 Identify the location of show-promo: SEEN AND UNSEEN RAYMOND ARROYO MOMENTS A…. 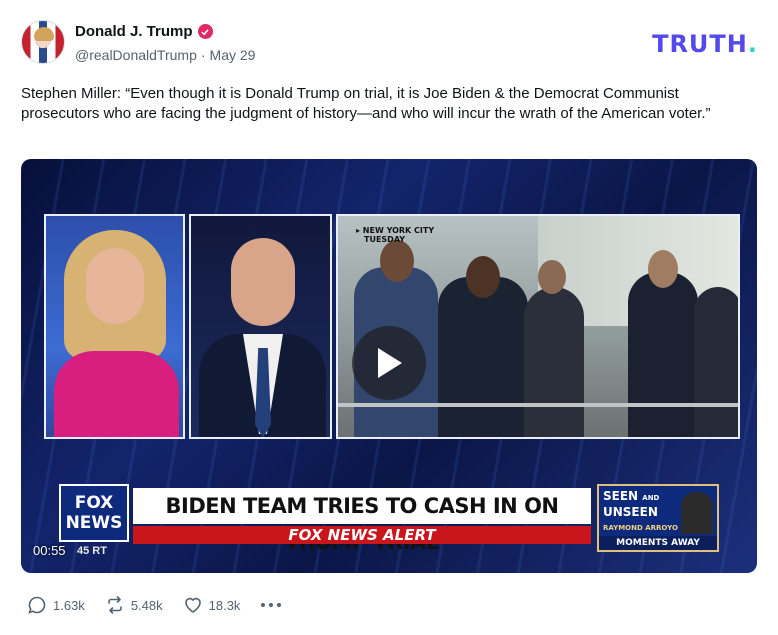
(658, 518).